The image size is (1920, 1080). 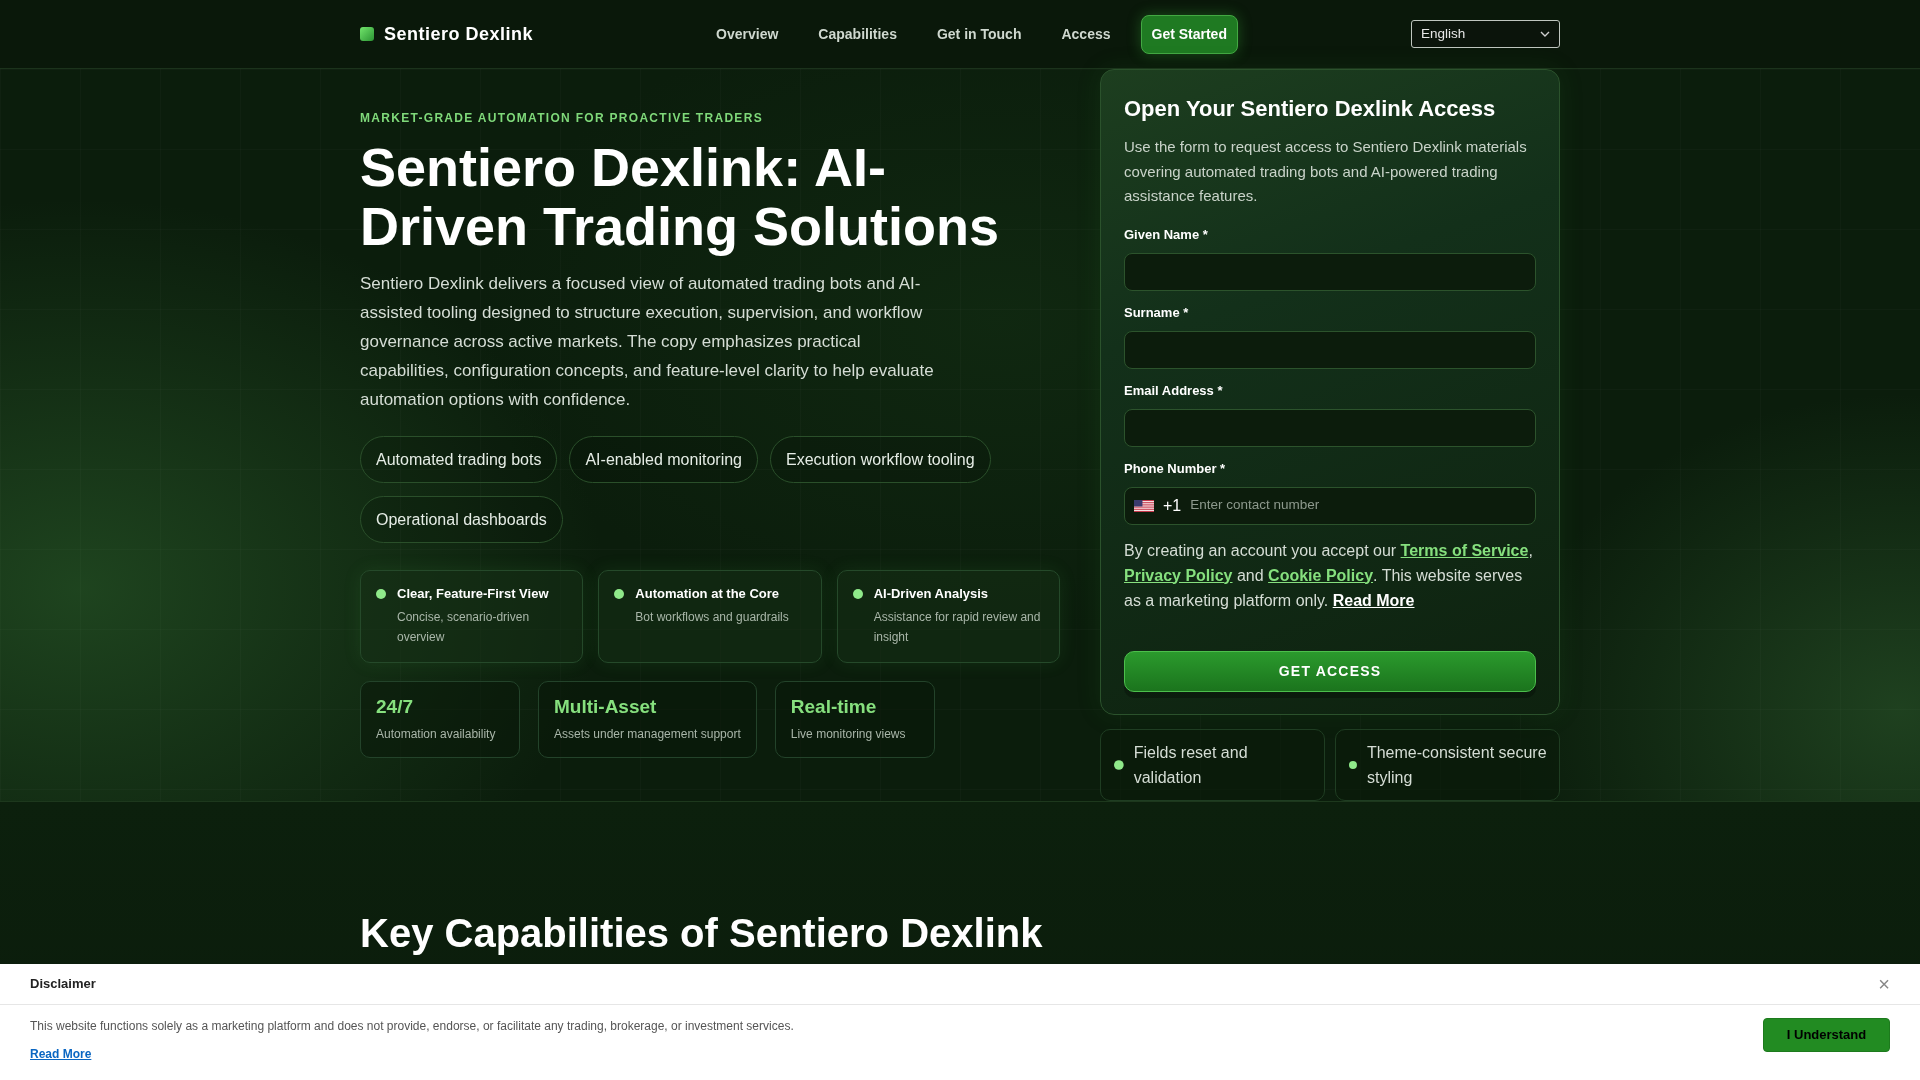 I want to click on form-description: Use the form to request access to Sentiero Dexlink materials covering automated trading bots and AI-powered trading assistance features., so click(x=1326, y=171).